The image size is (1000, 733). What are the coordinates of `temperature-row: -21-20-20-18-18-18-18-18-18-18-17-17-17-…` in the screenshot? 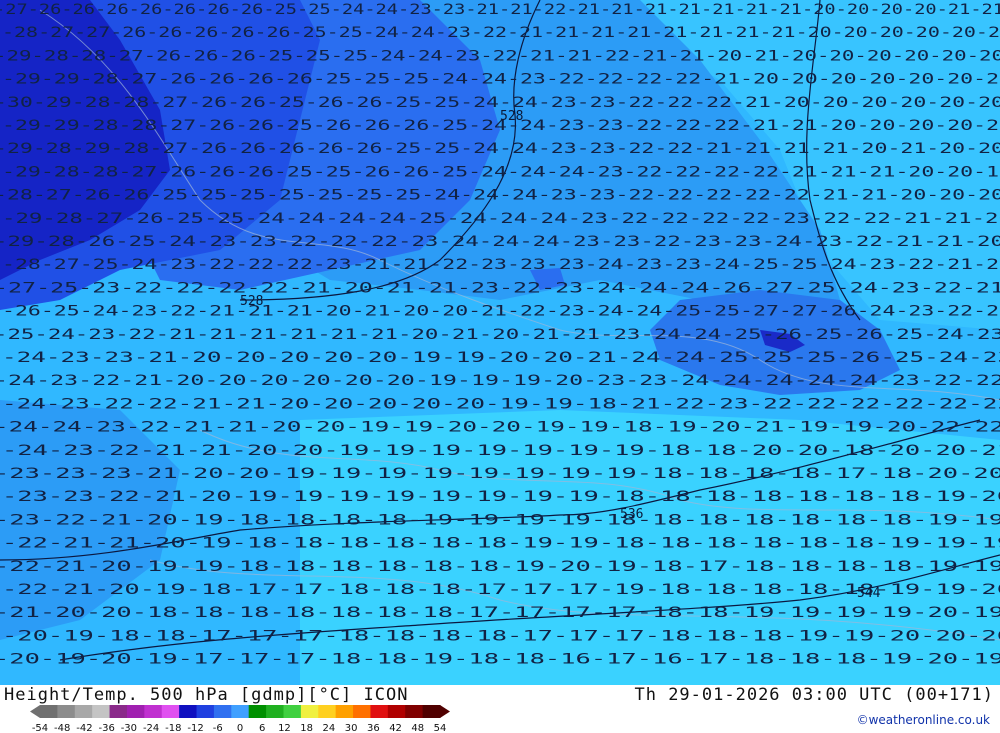 It's located at (500, 613).